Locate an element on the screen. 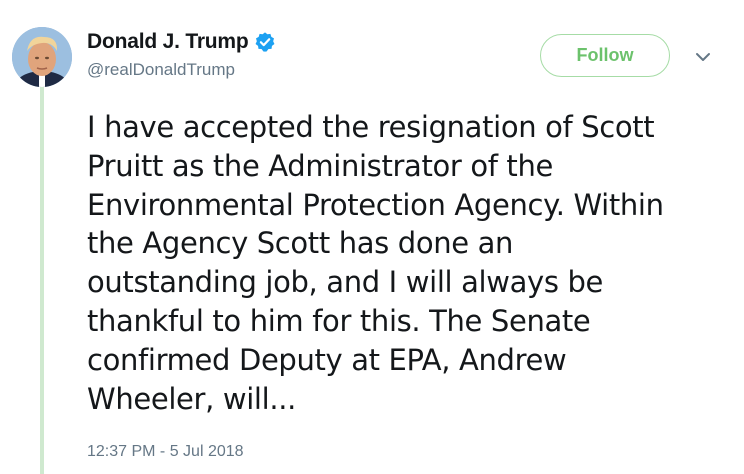  avatar is located at coordinates (42, 57).